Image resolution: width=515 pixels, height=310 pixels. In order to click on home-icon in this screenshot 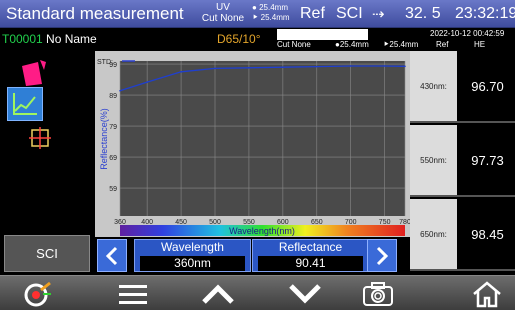, I will do `click(487, 293)`.